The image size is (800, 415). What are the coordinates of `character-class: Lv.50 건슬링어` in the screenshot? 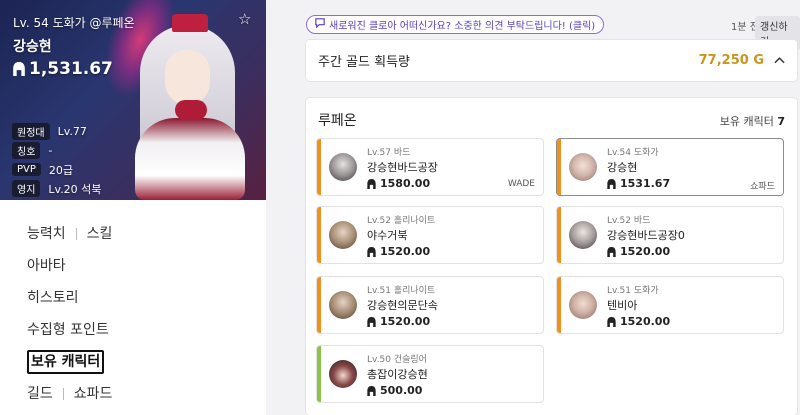 It's located at (397, 360).